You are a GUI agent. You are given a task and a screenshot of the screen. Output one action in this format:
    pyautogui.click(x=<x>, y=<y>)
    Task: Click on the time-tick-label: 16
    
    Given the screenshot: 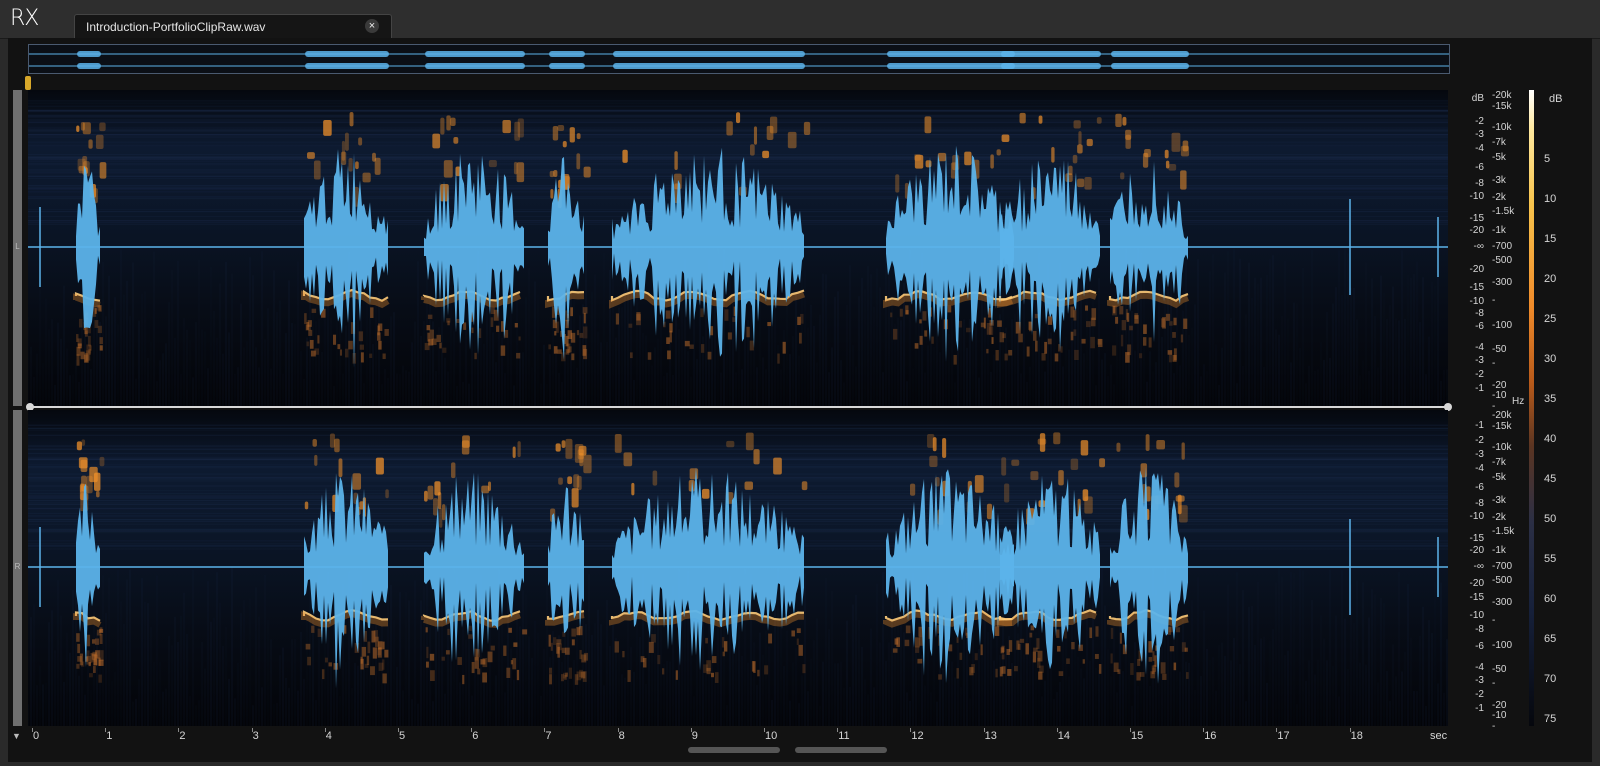 What is the action you would take?
    pyautogui.click(x=1210, y=736)
    